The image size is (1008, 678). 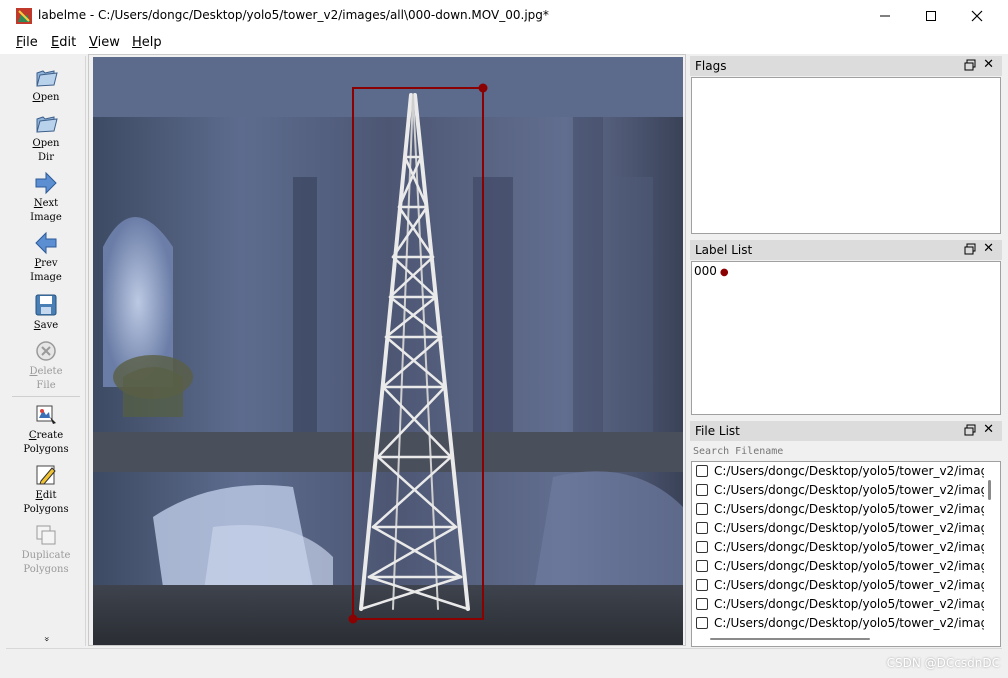 What do you see at coordinates (46, 562) in the screenshot?
I see `duplicate-polygons-label: Duplicate Polygons` at bounding box center [46, 562].